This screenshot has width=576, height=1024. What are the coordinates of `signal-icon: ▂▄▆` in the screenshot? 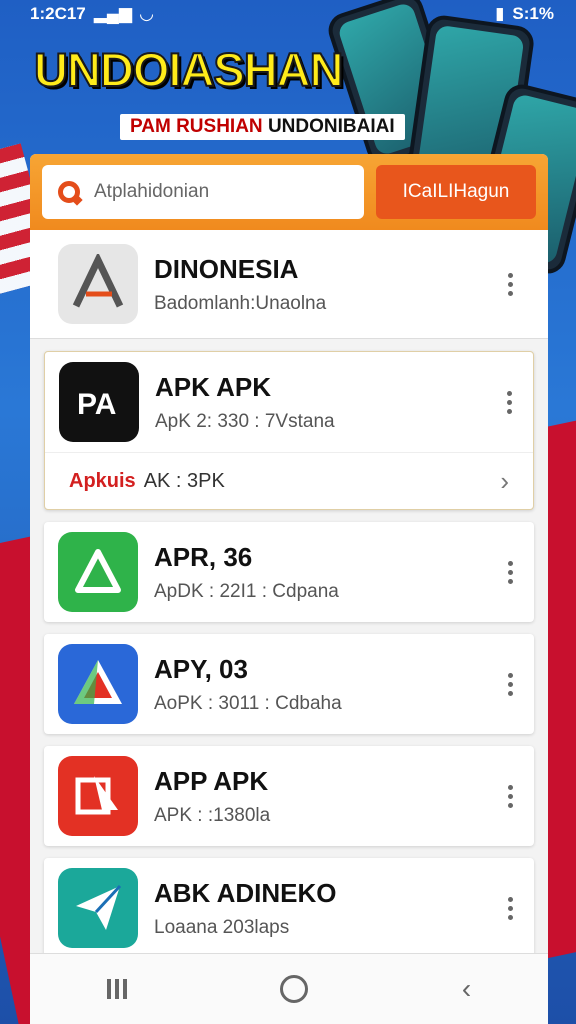 It's located at (112, 13).